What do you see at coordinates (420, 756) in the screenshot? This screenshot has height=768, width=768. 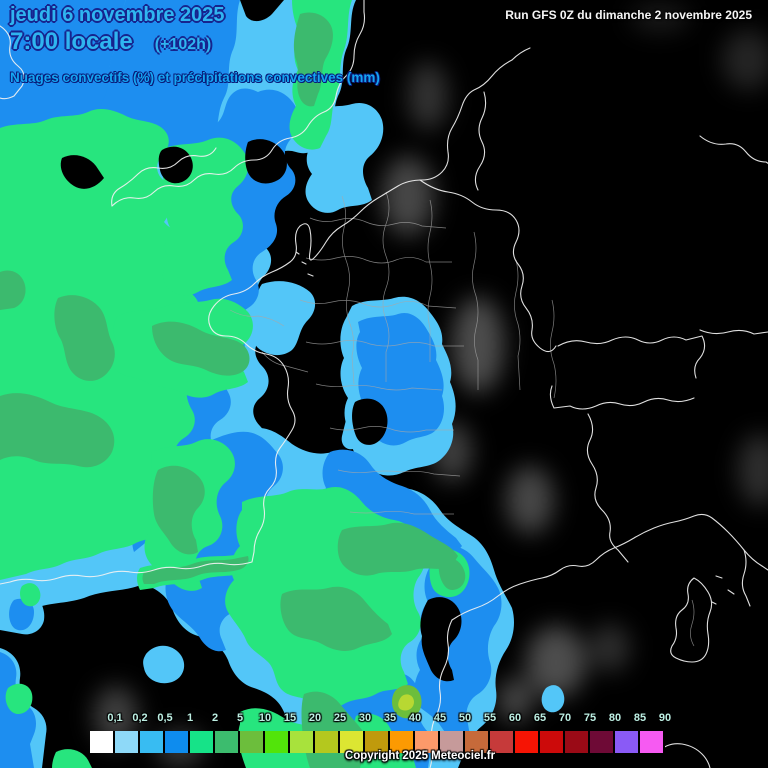 I see `copyright-notice: Copyright 2025 Meteociel.fr` at bounding box center [420, 756].